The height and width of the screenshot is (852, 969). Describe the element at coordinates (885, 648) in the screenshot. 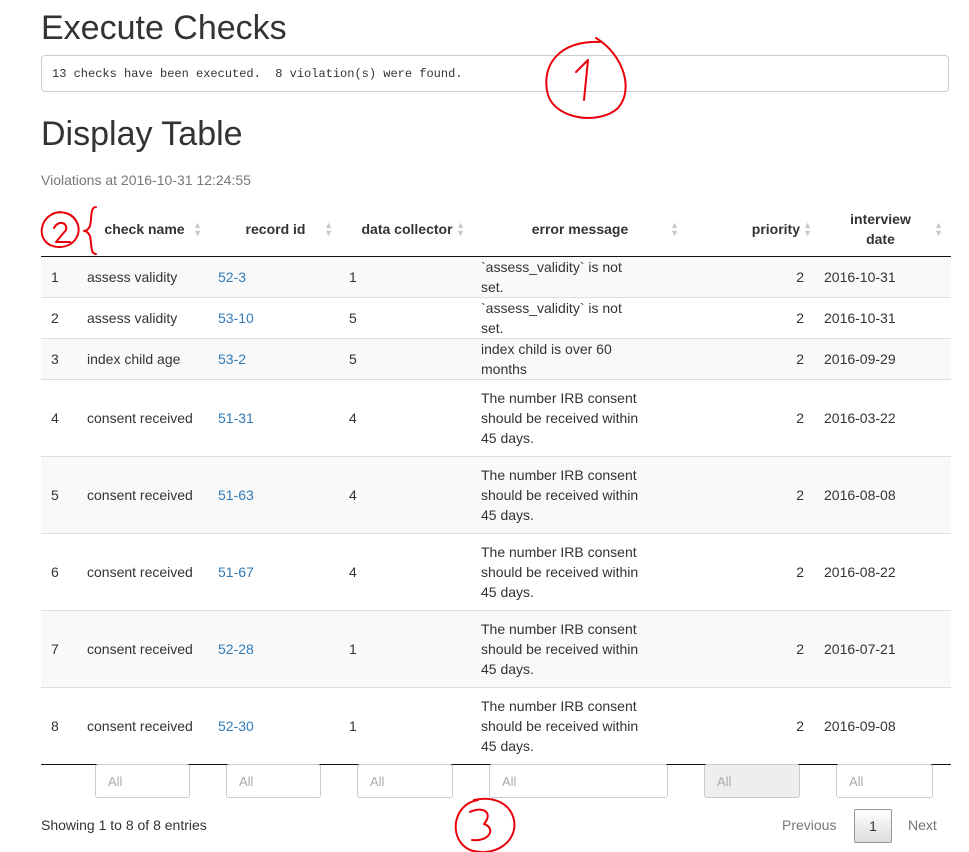

I see `cell-interview-date: 2016-07-21` at that location.